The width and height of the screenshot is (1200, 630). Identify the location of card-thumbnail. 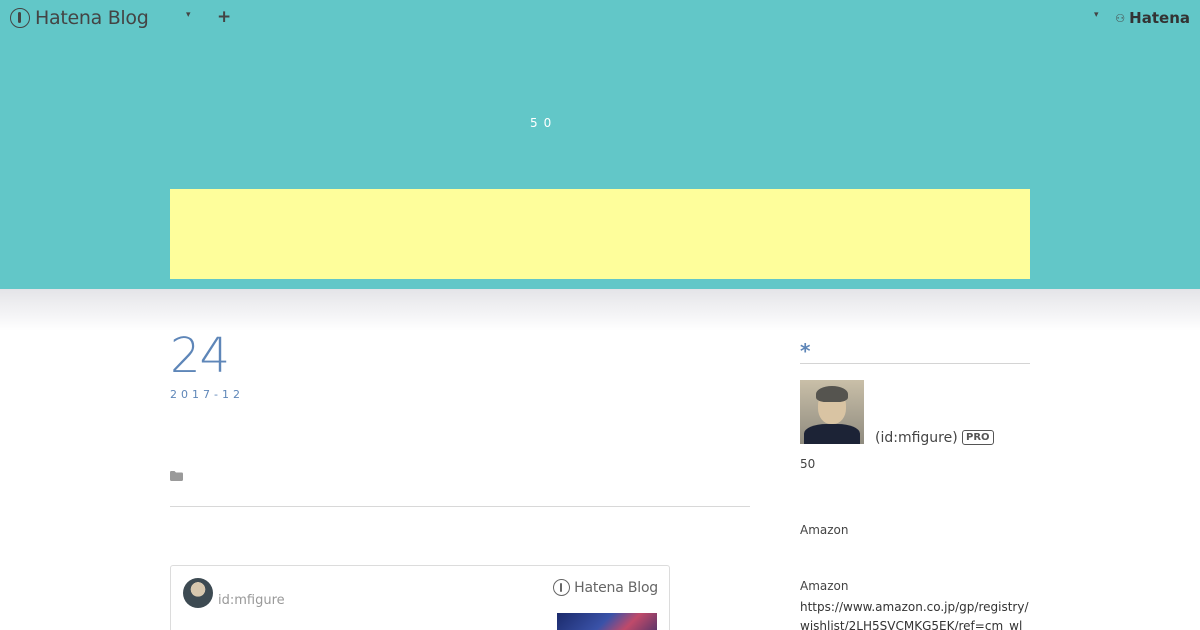
(607, 621).